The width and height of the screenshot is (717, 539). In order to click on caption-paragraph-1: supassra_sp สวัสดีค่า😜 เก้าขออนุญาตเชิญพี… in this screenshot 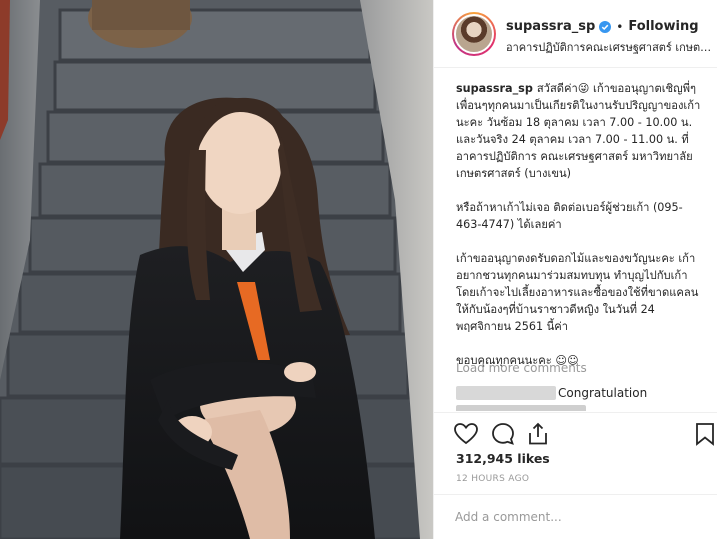, I will do `click(581, 131)`.